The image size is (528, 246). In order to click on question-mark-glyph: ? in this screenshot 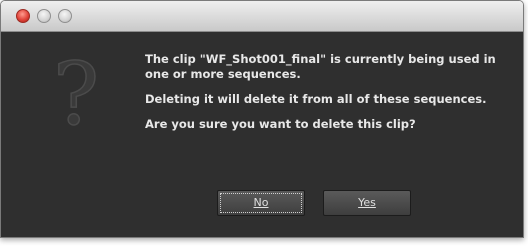, I will do `click(76, 94)`.